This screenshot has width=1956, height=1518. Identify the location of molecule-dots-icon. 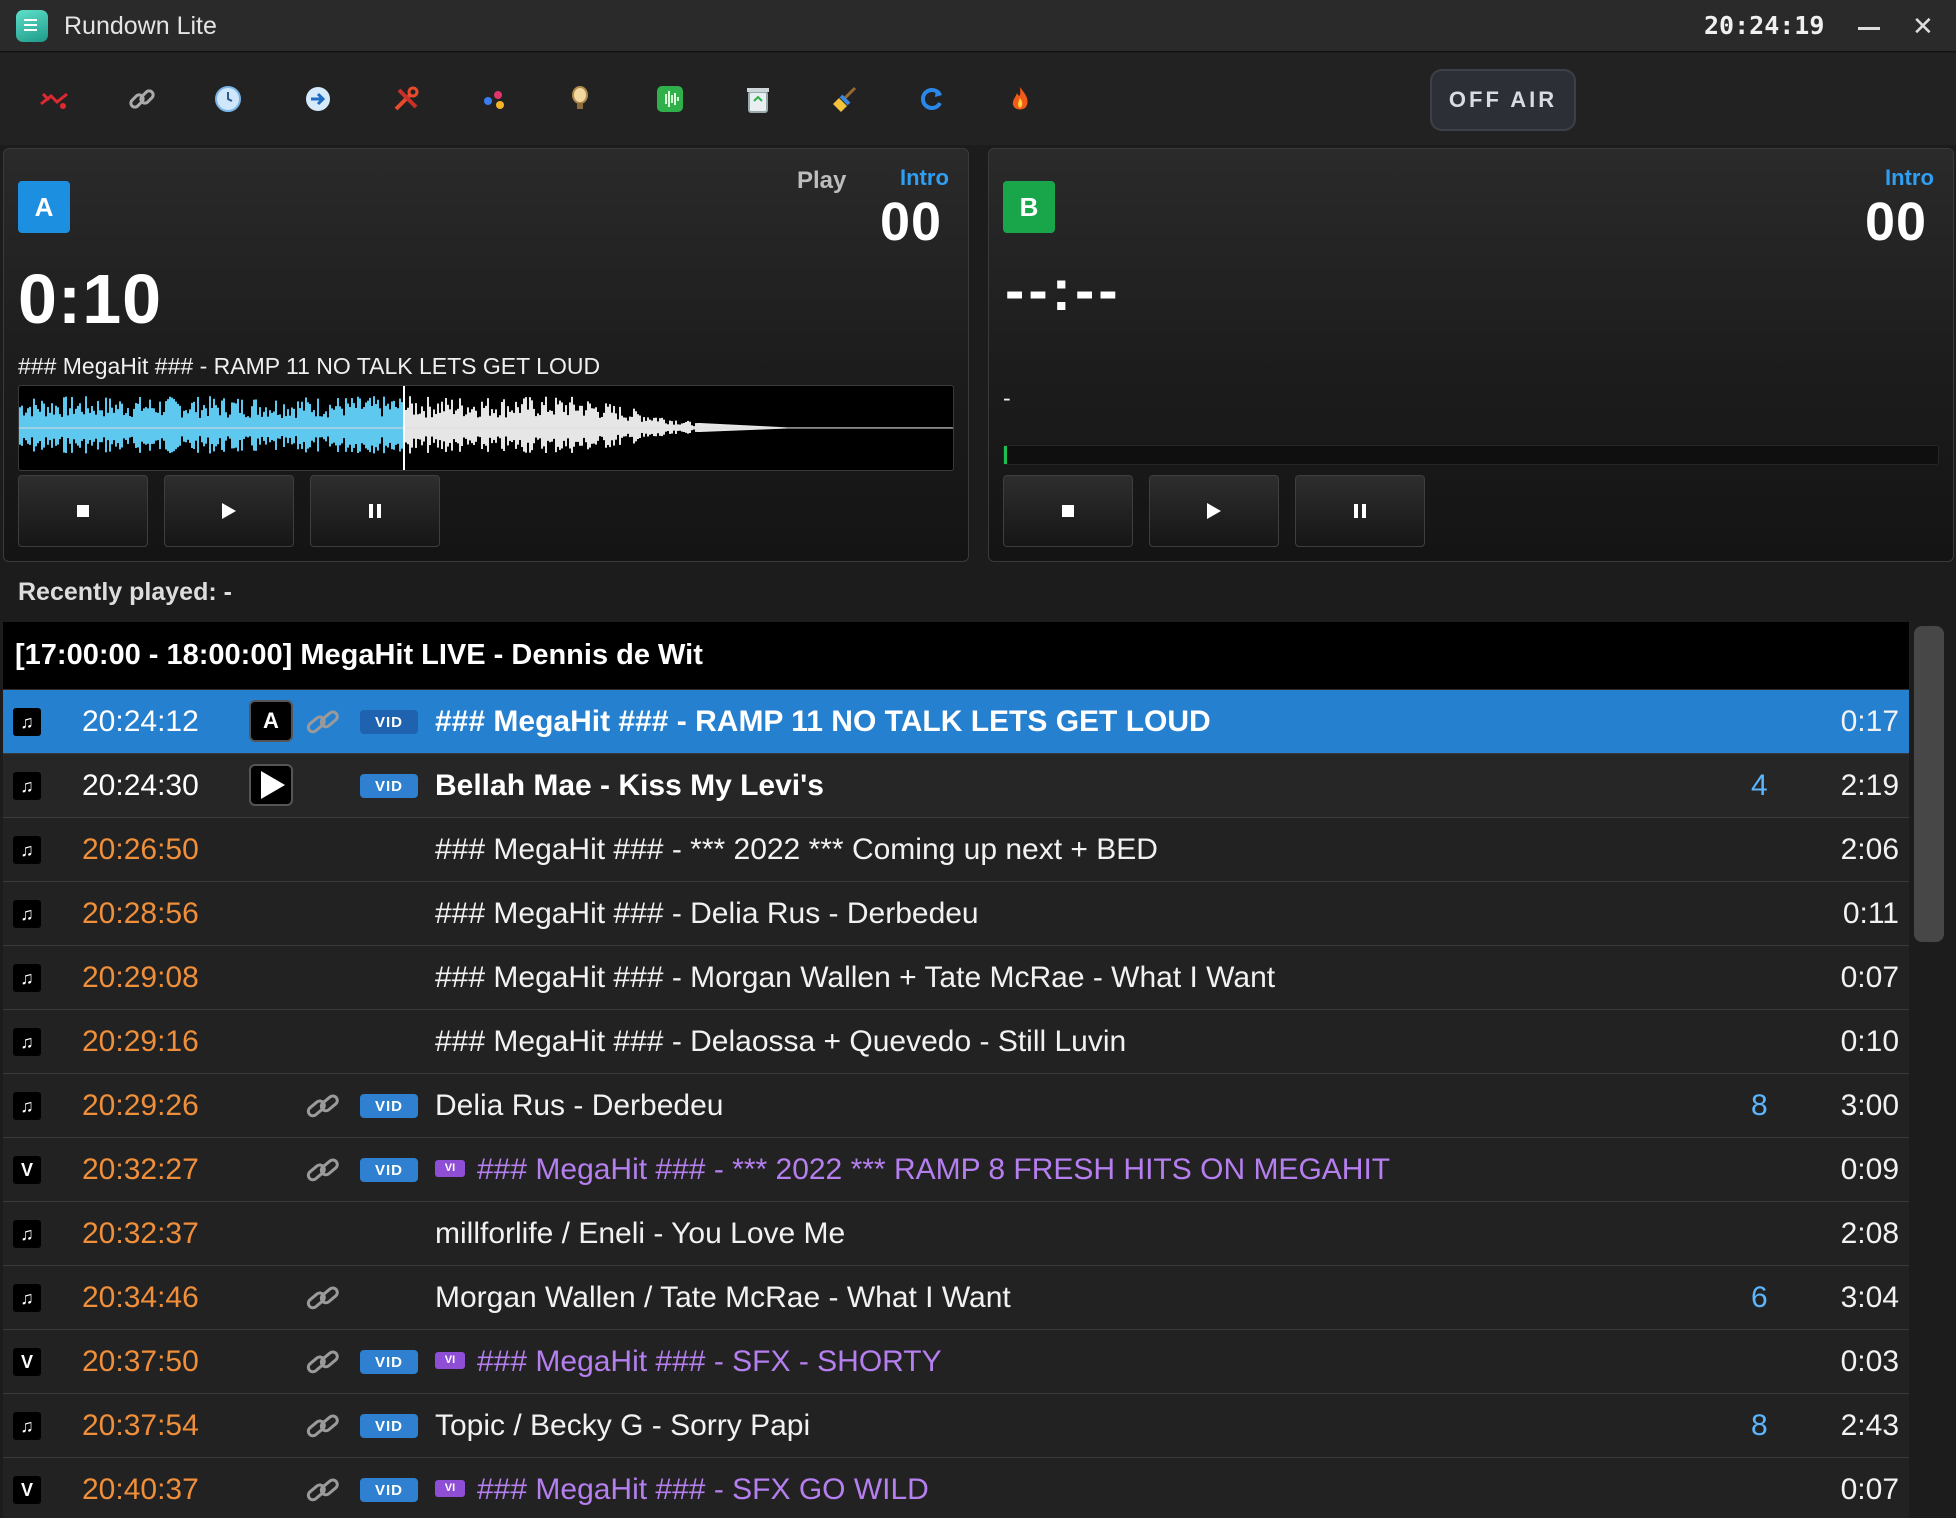
(494, 99).